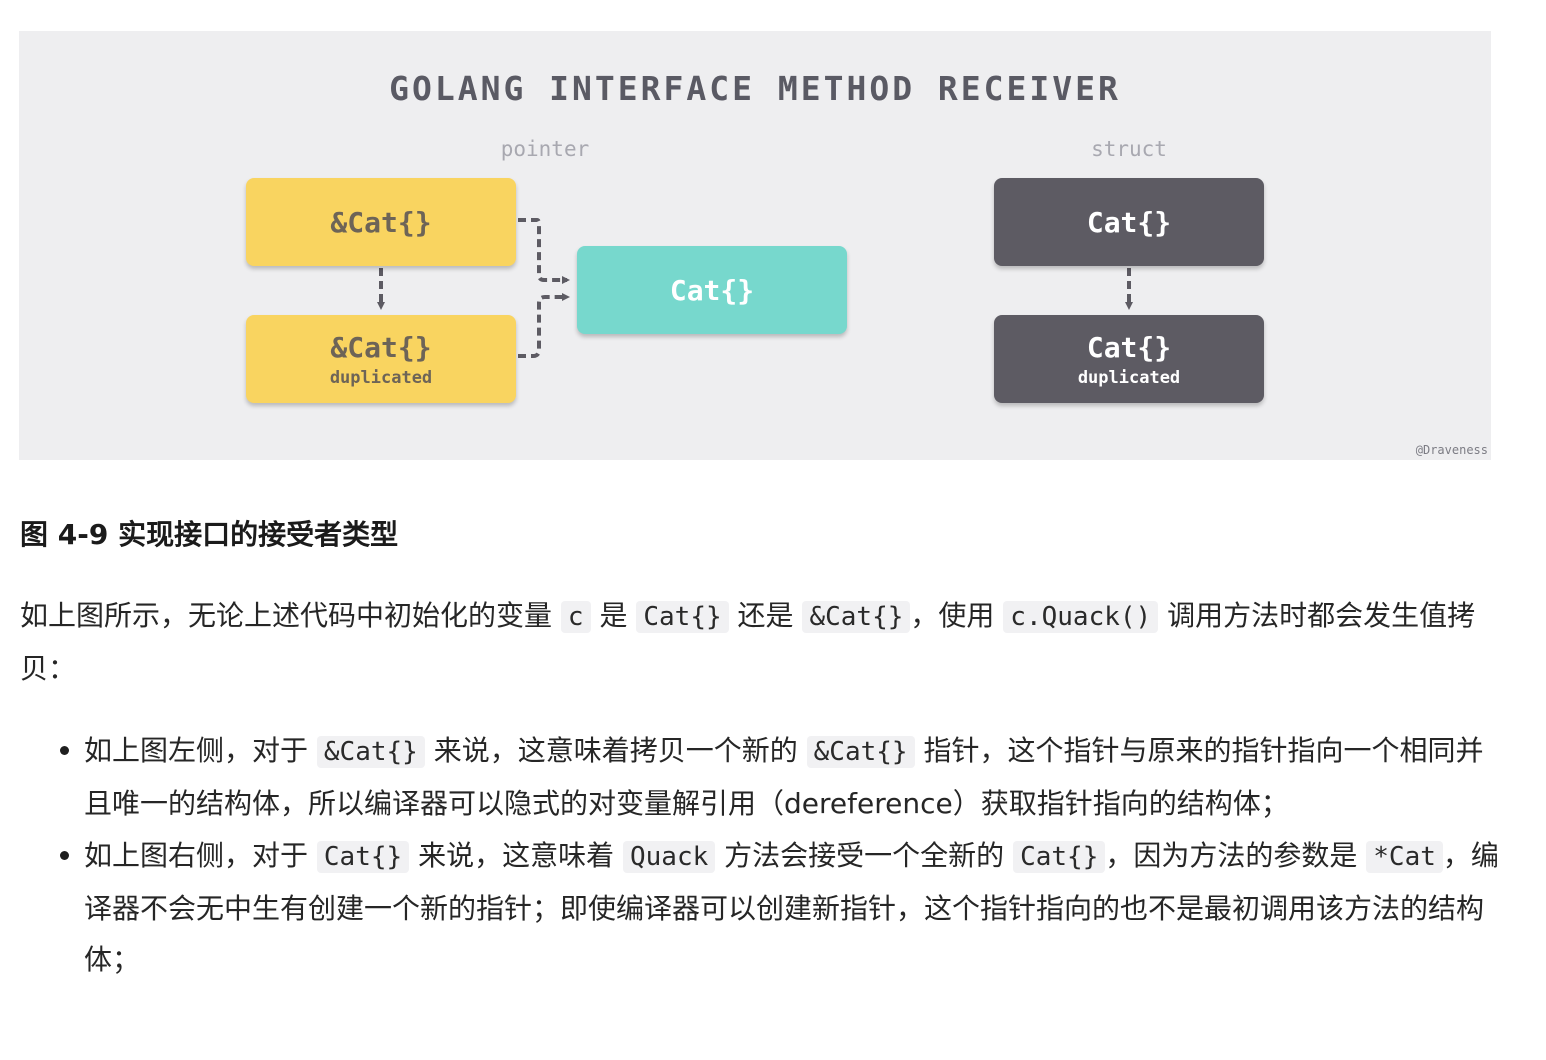 The image size is (1546, 1060). Describe the element at coordinates (613, 615) in the screenshot. I see `text-span: 是` at that location.